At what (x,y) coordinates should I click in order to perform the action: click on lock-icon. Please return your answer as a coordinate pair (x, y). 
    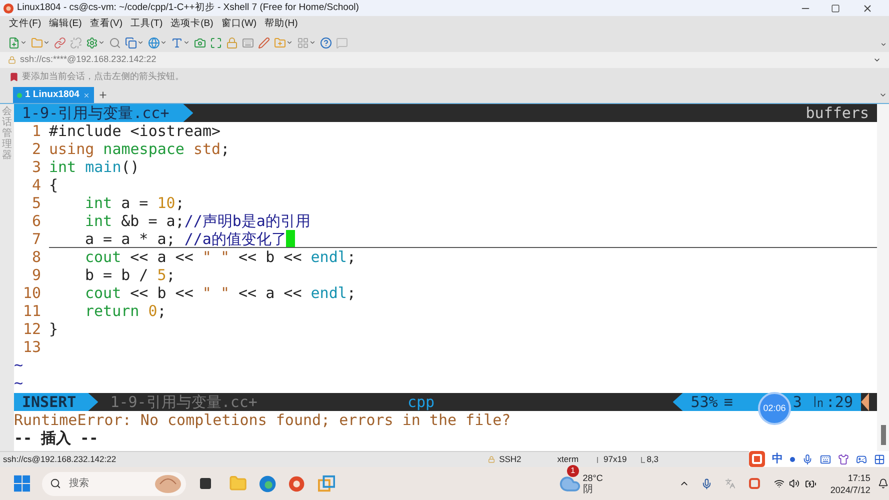
    Looking at the image, I should click on (492, 459).